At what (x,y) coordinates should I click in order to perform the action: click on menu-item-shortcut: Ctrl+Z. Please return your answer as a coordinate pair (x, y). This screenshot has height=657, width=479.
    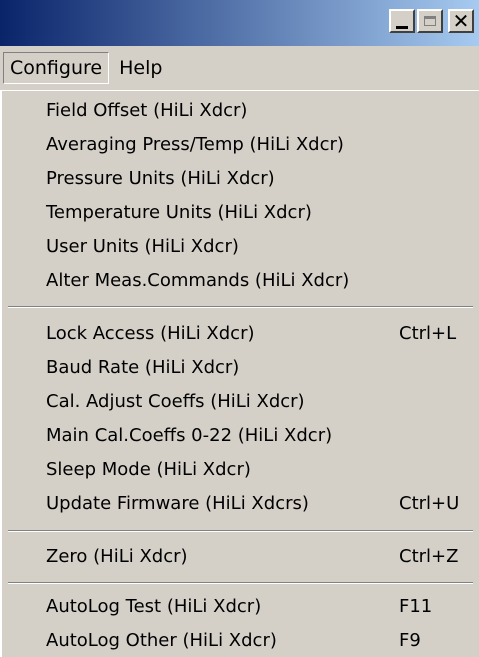
    Looking at the image, I should click on (429, 556).